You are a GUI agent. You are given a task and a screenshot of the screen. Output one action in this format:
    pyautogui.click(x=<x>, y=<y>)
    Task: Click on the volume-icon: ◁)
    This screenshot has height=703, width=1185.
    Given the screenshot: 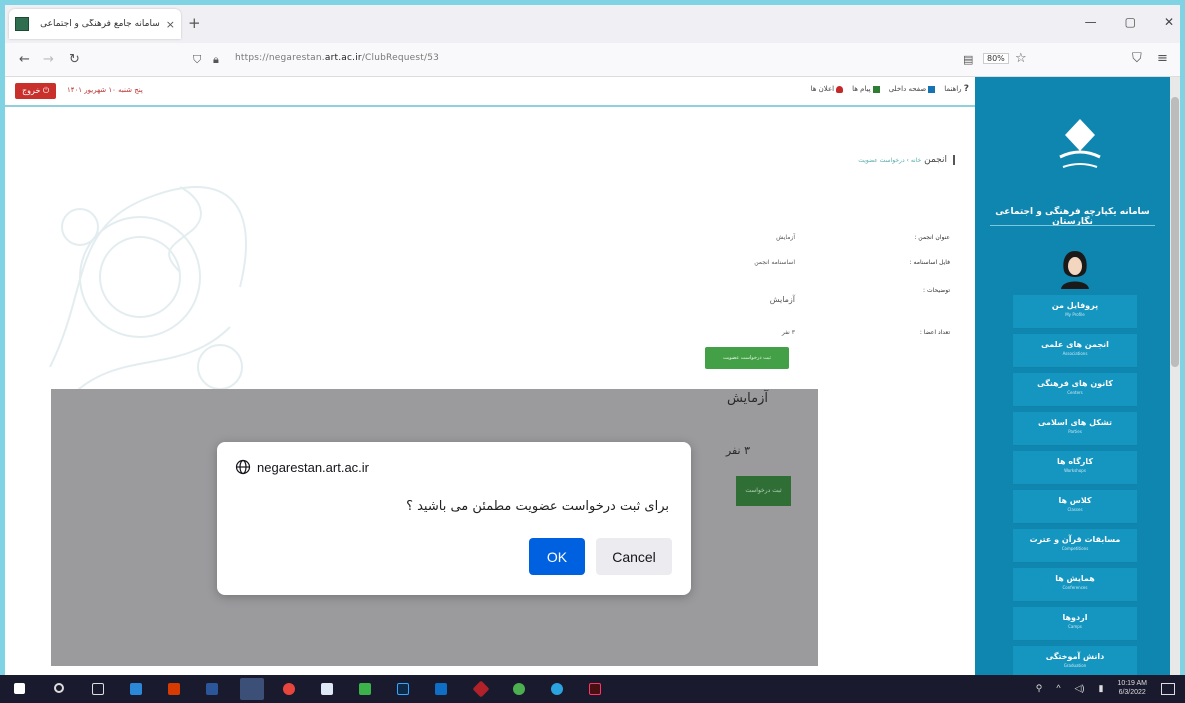 What is the action you would take?
    pyautogui.click(x=1080, y=688)
    